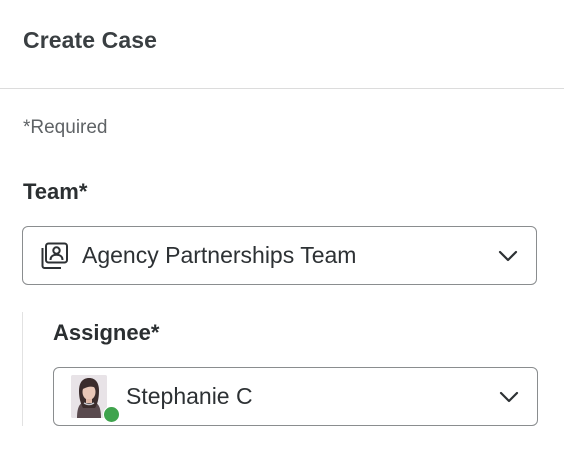 The image size is (564, 454). What do you see at coordinates (295, 396) in the screenshot?
I see `assignee-select: Stephanie C` at bounding box center [295, 396].